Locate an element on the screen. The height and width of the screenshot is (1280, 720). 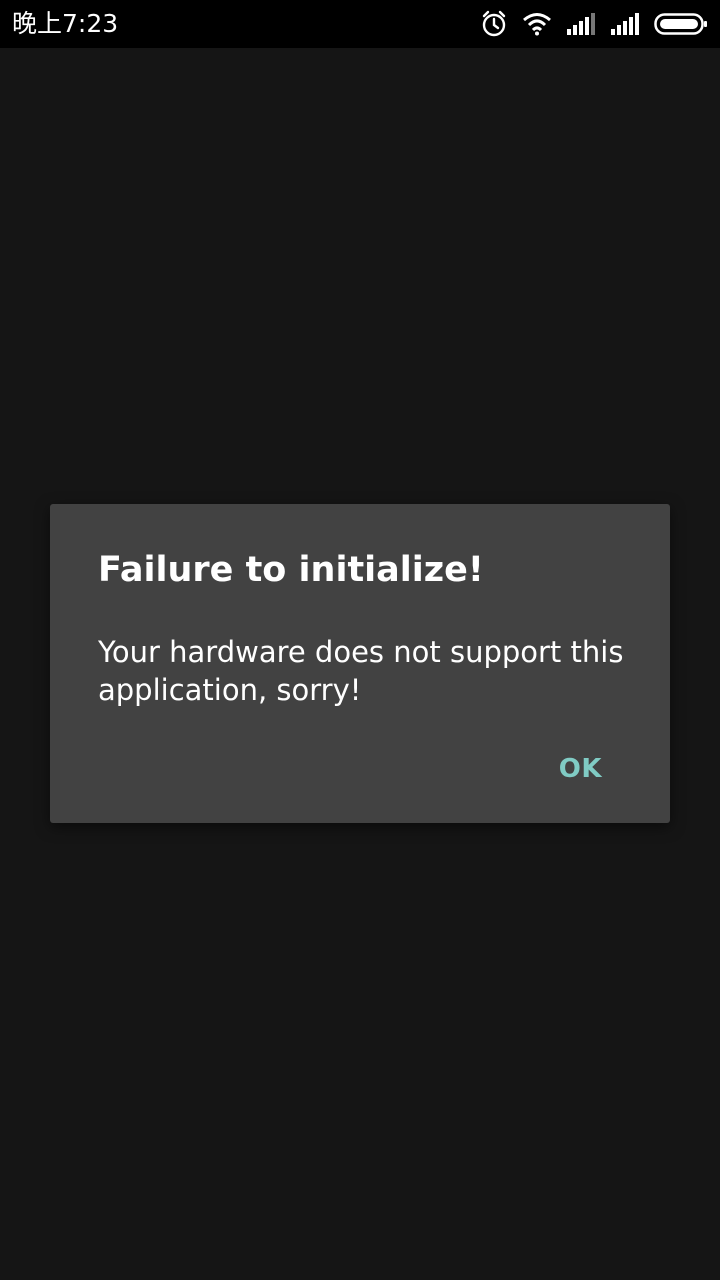
status-time: 晚上7:23 is located at coordinates (65, 23).